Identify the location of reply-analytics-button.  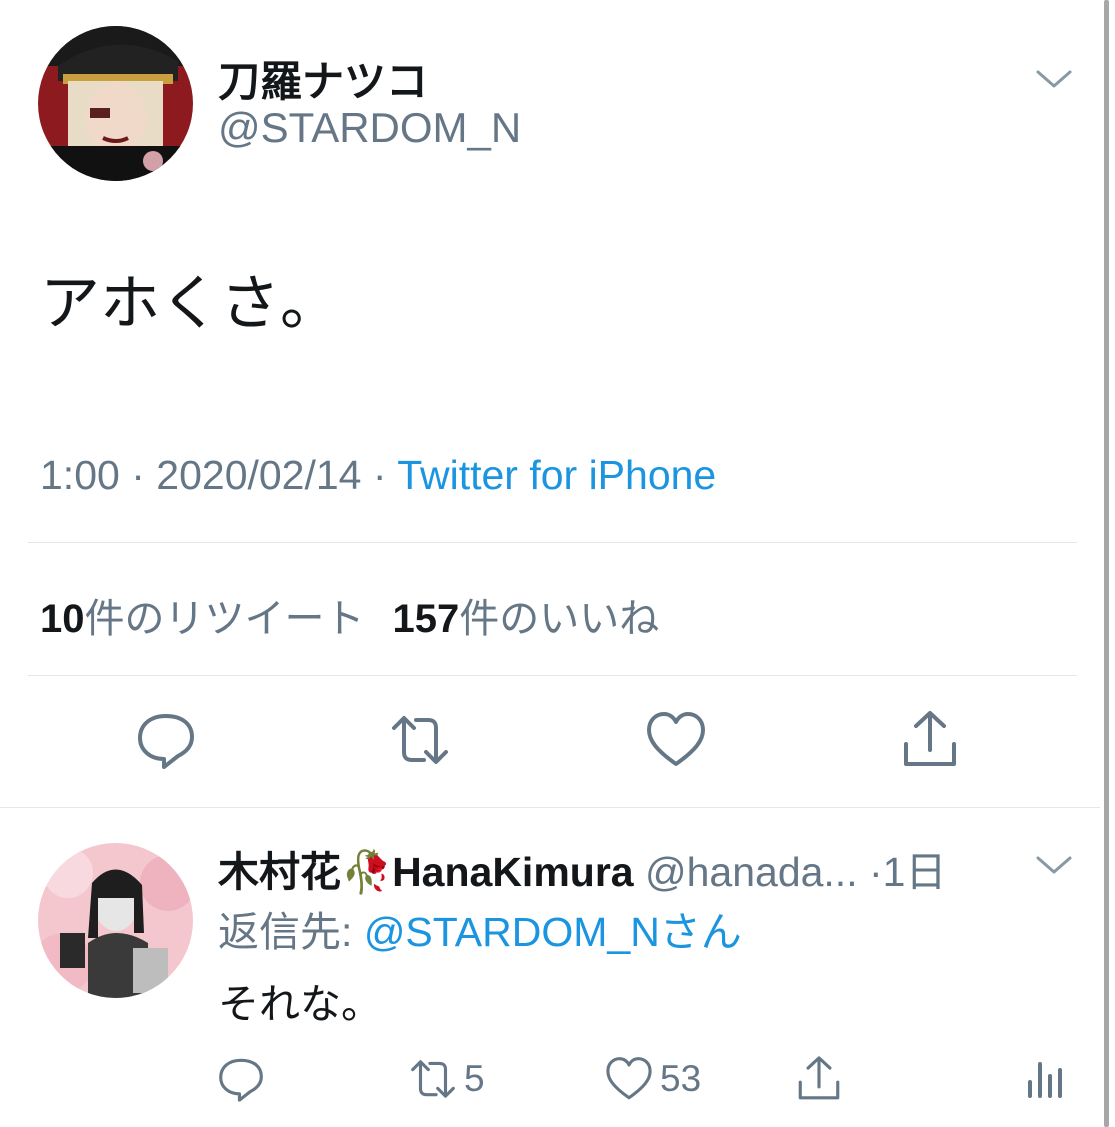
(1043, 1079).